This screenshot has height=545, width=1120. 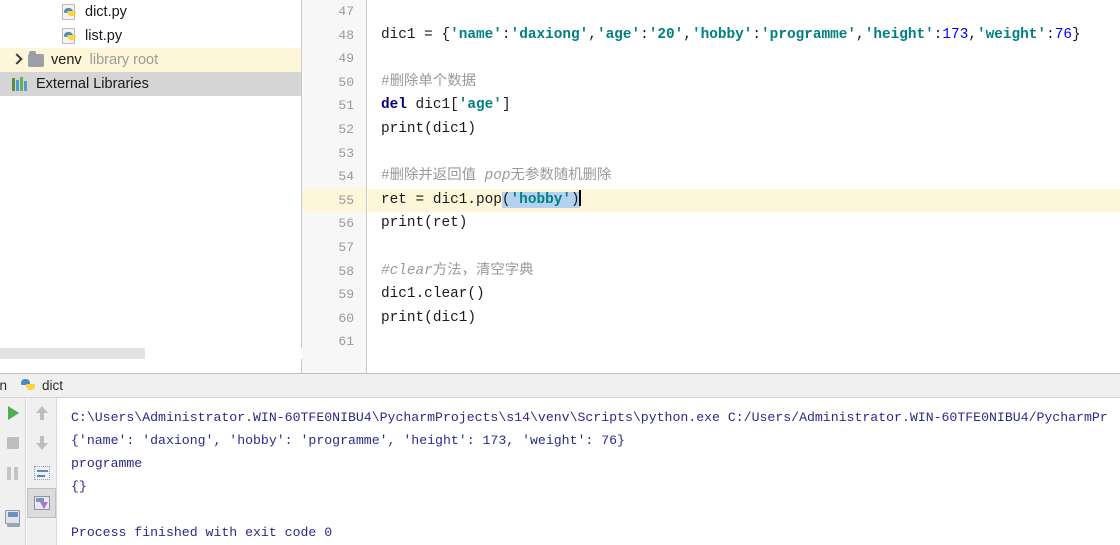 I want to click on code-line: del dic1['age'], so click(x=744, y=106).